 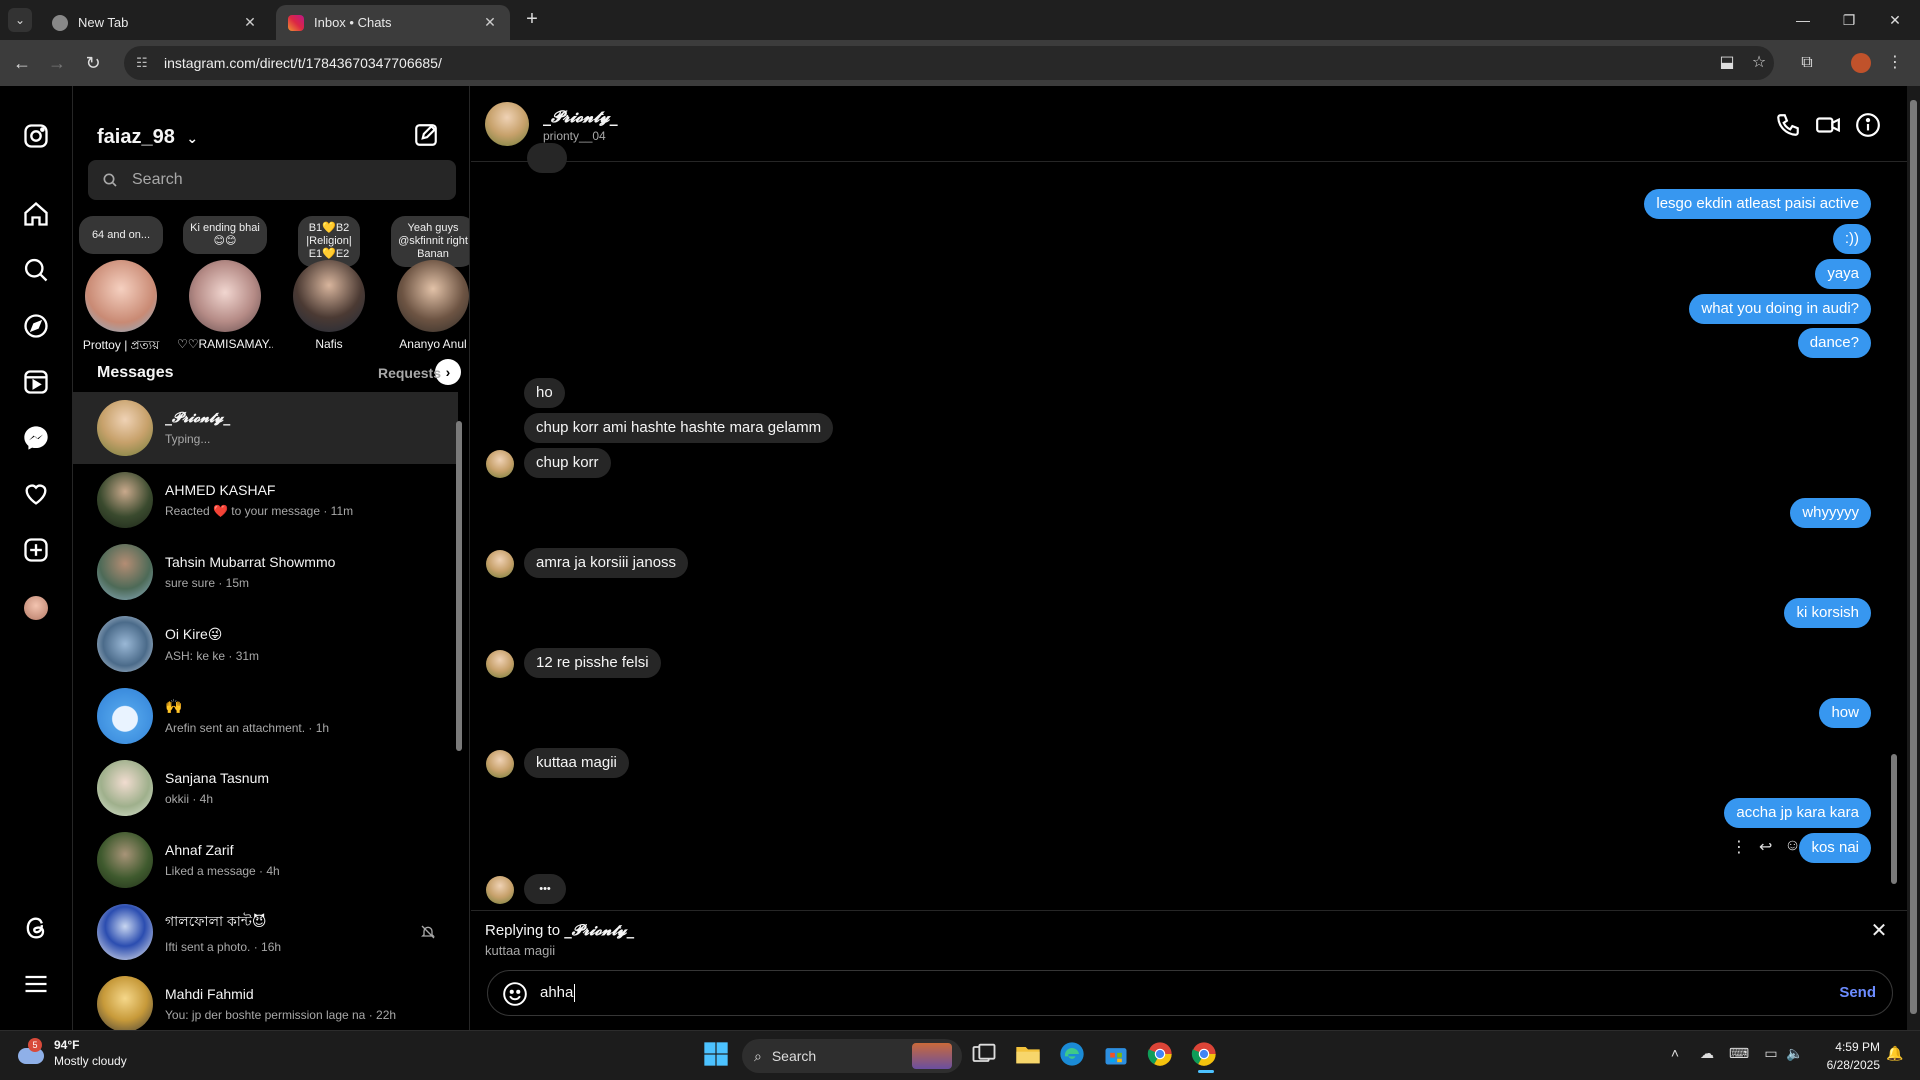 What do you see at coordinates (592, 663) in the screenshot?
I see `message-bubble-incoming: 12 re pisshe felsi` at bounding box center [592, 663].